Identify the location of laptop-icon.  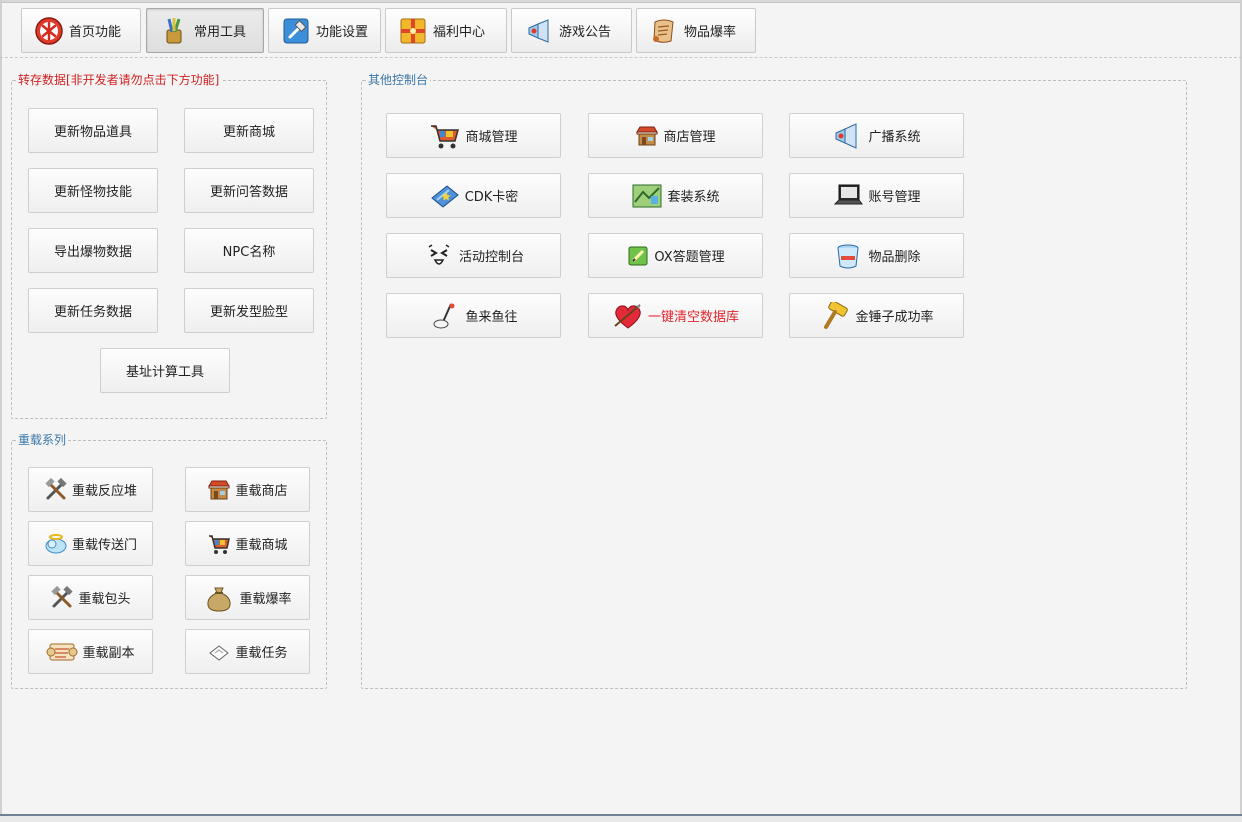
(848, 196).